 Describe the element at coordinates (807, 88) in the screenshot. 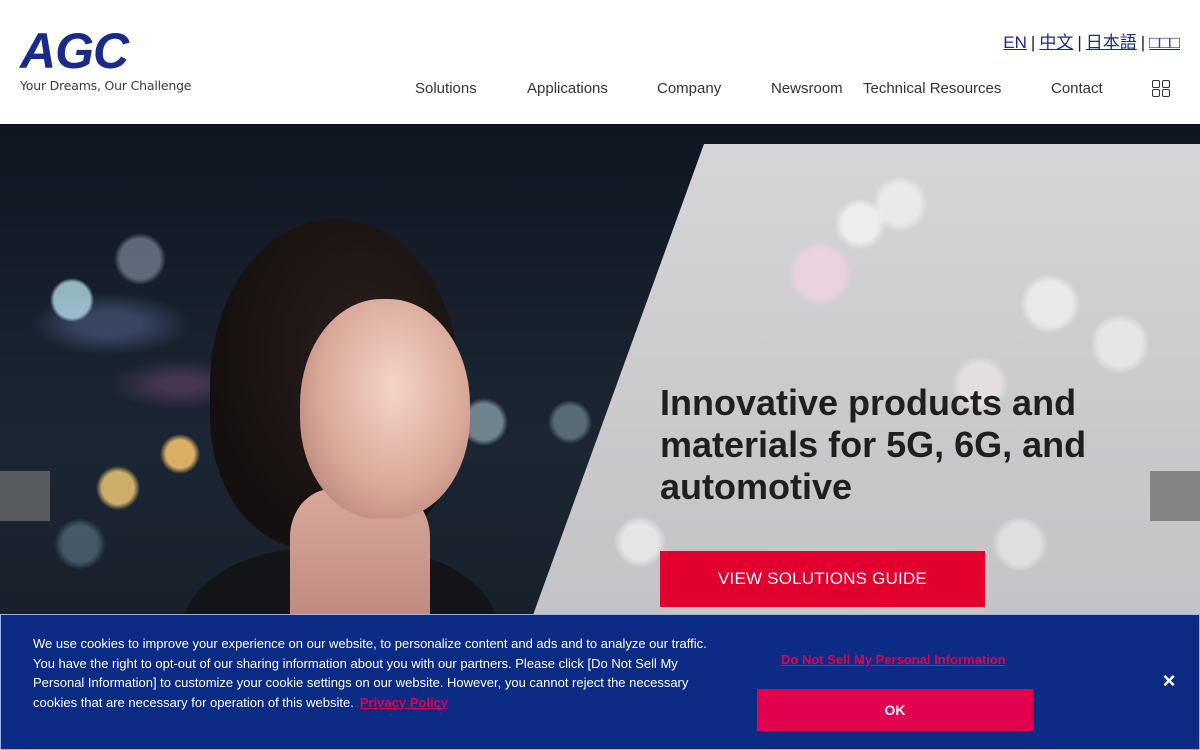

I see `nav-item-newsroom: Newsroom` at that location.